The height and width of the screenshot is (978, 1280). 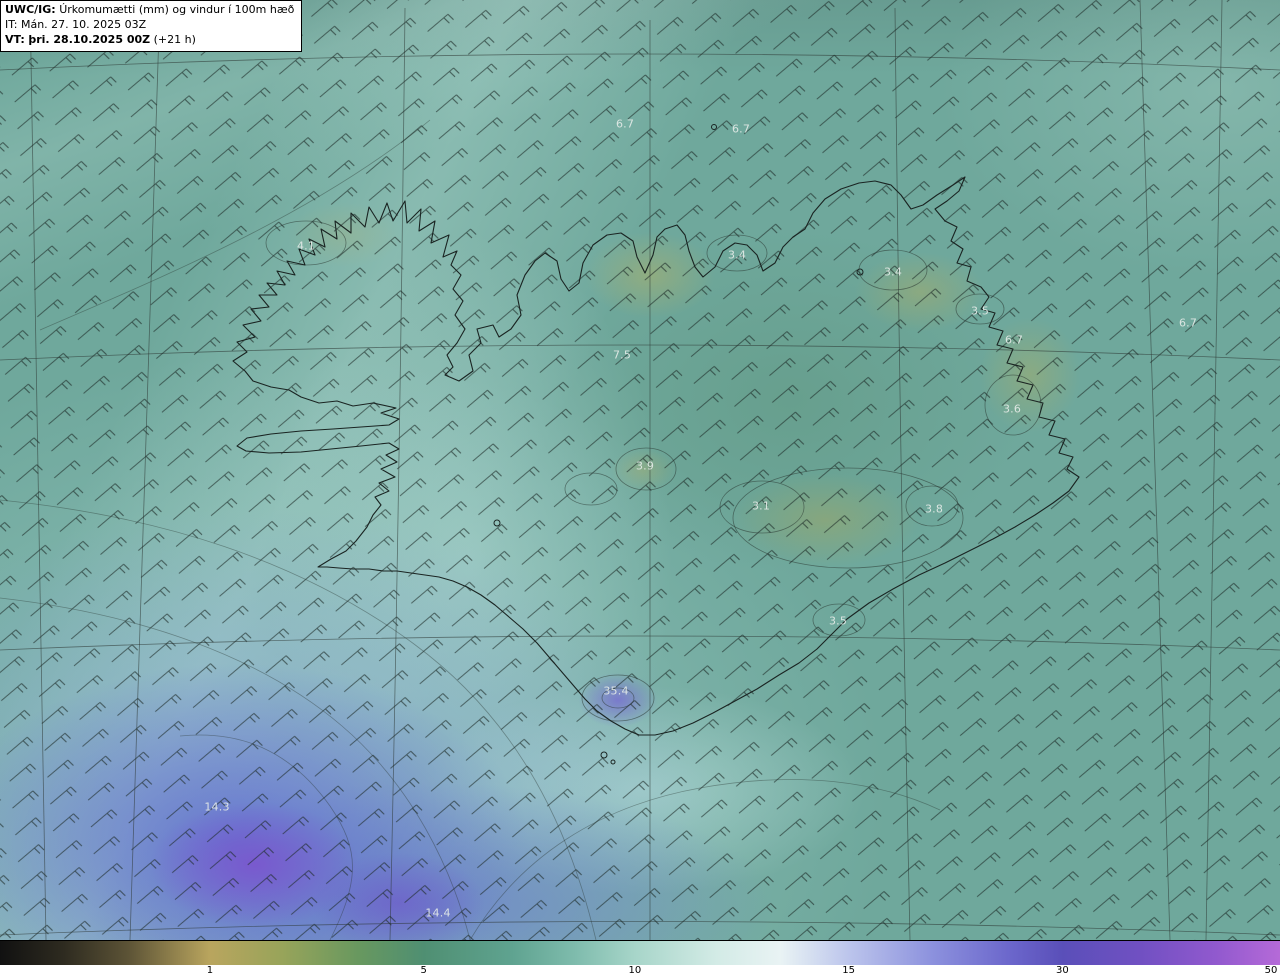 What do you see at coordinates (30, 9) in the screenshot?
I see `product-id-label: UWC/IG:` at bounding box center [30, 9].